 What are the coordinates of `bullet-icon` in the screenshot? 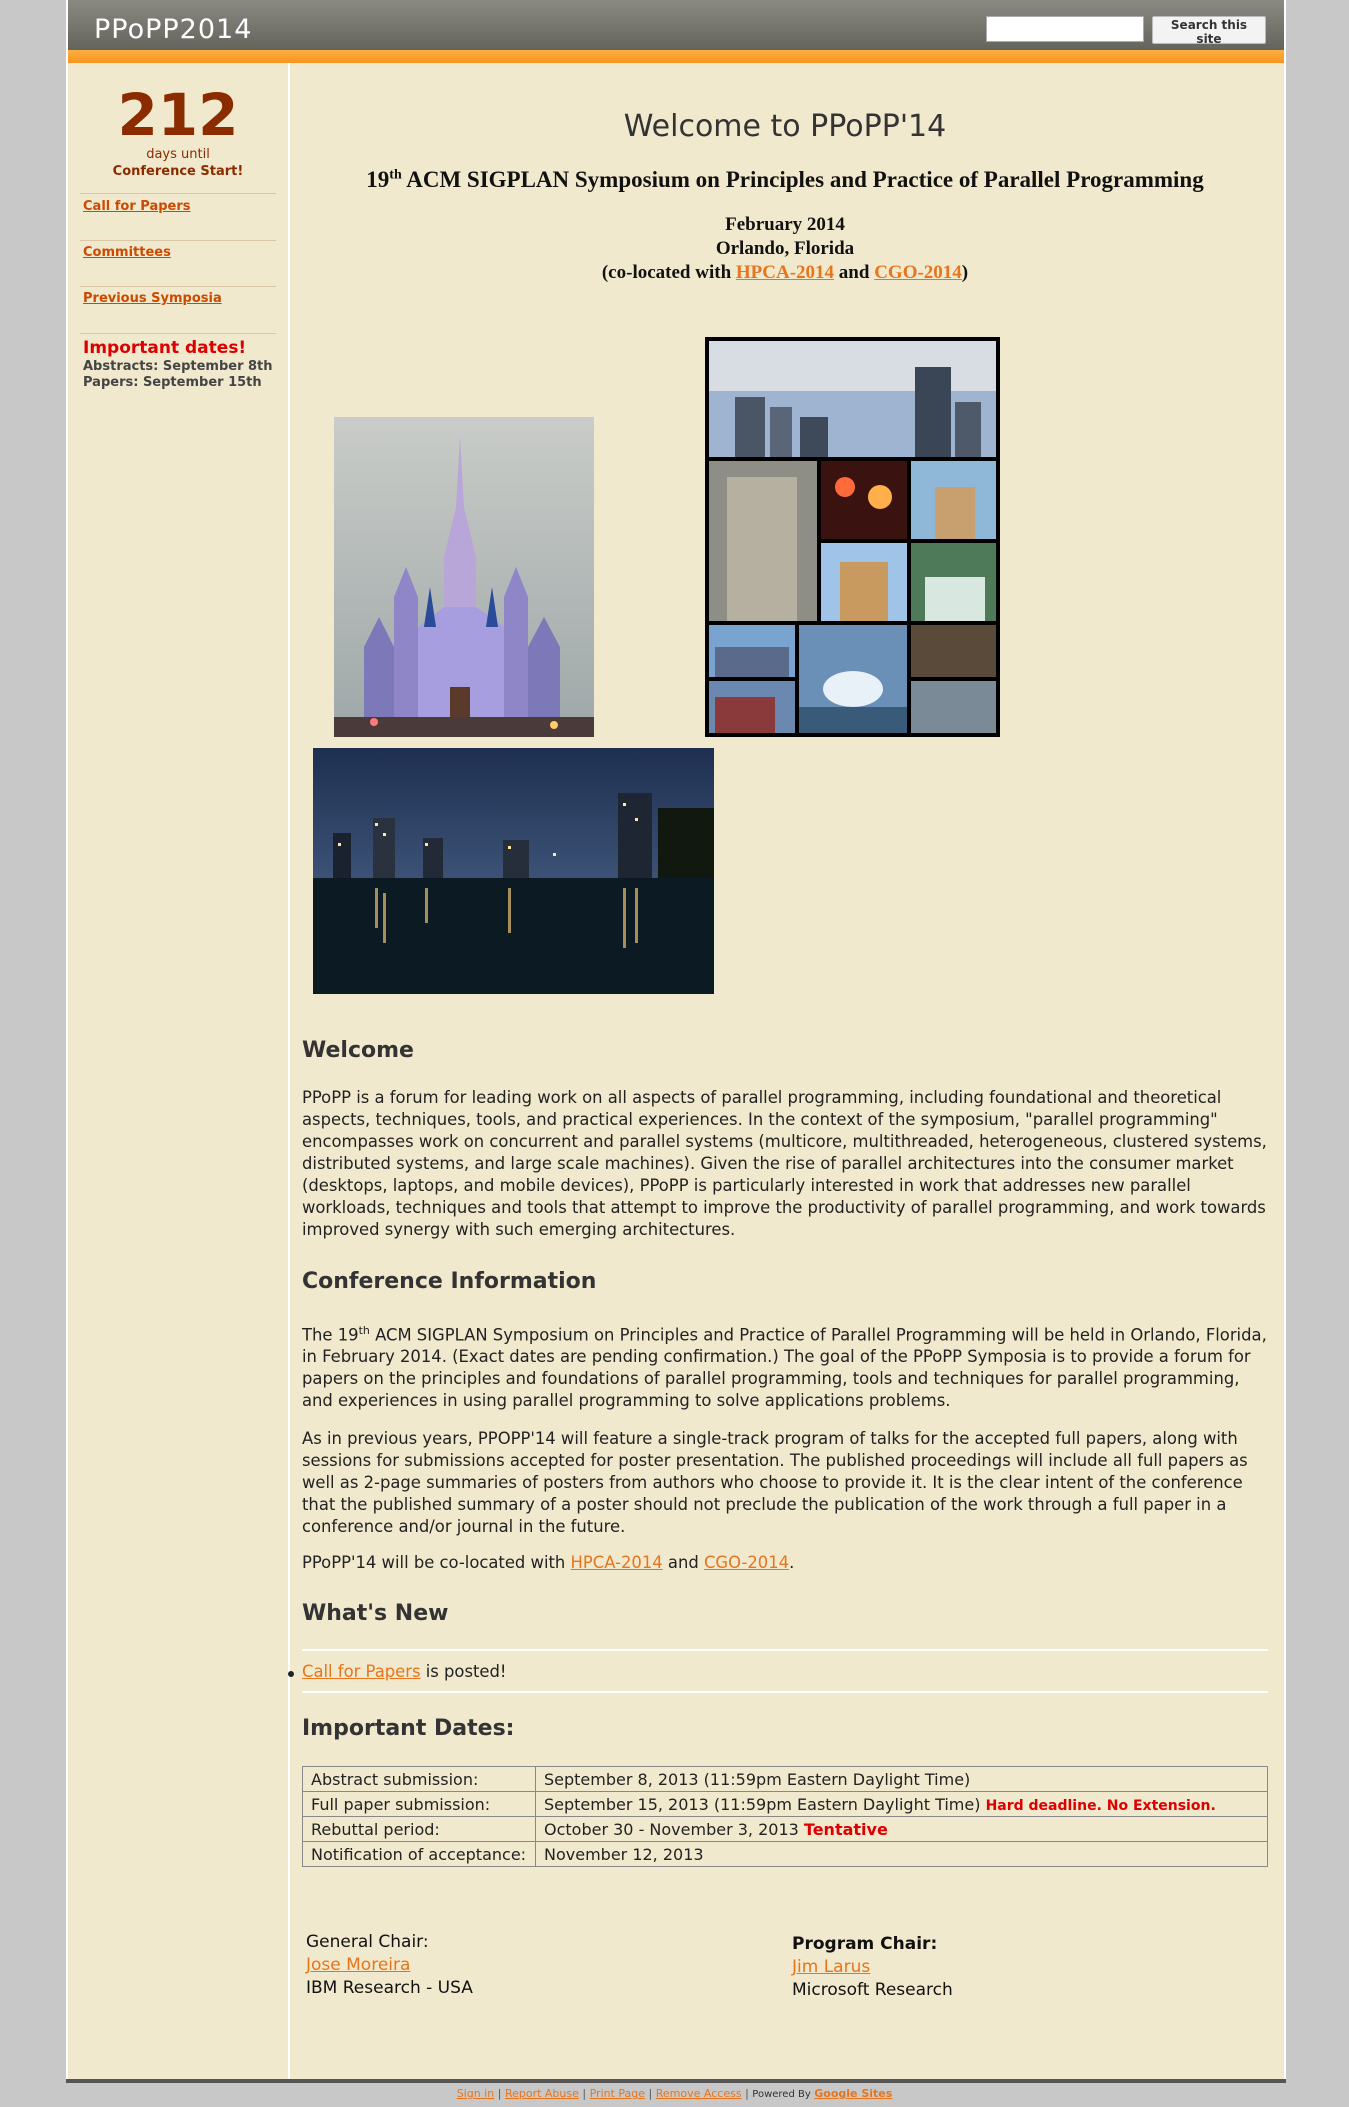 It's located at (291, 1674).